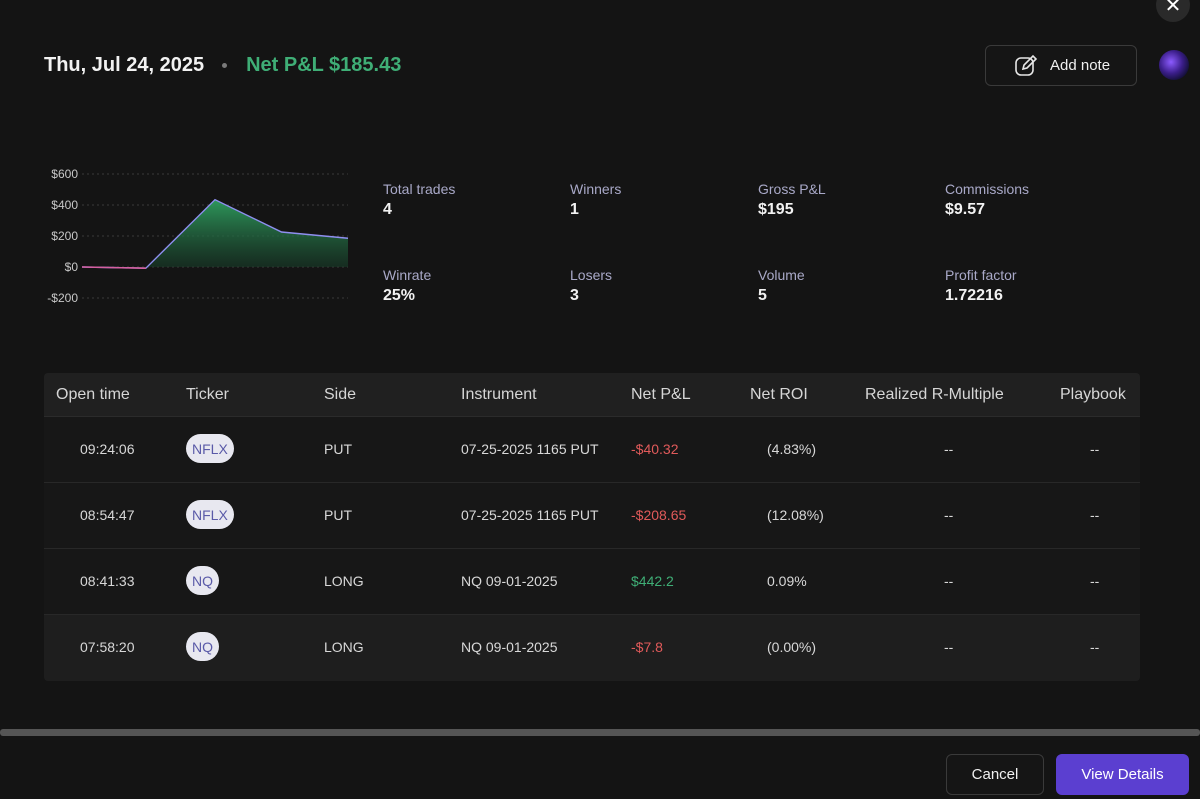  What do you see at coordinates (792, 200) in the screenshot?
I see `stat-gross-p-l: Gross P&L $195` at bounding box center [792, 200].